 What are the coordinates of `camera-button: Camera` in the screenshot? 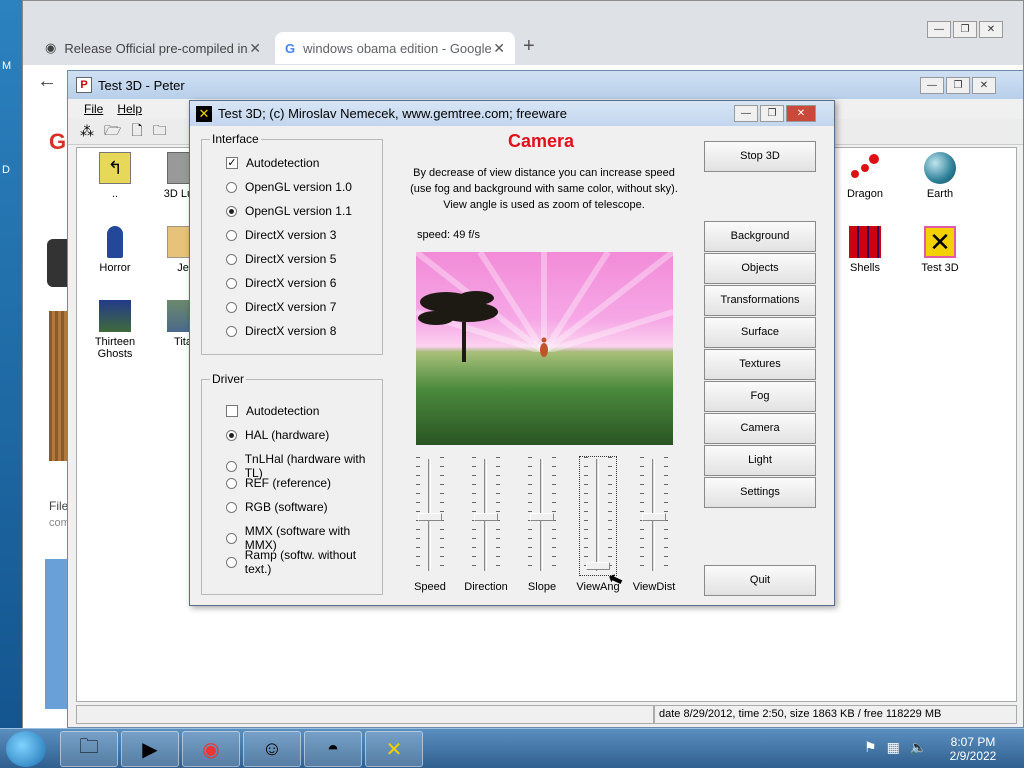 It's located at (760, 428).